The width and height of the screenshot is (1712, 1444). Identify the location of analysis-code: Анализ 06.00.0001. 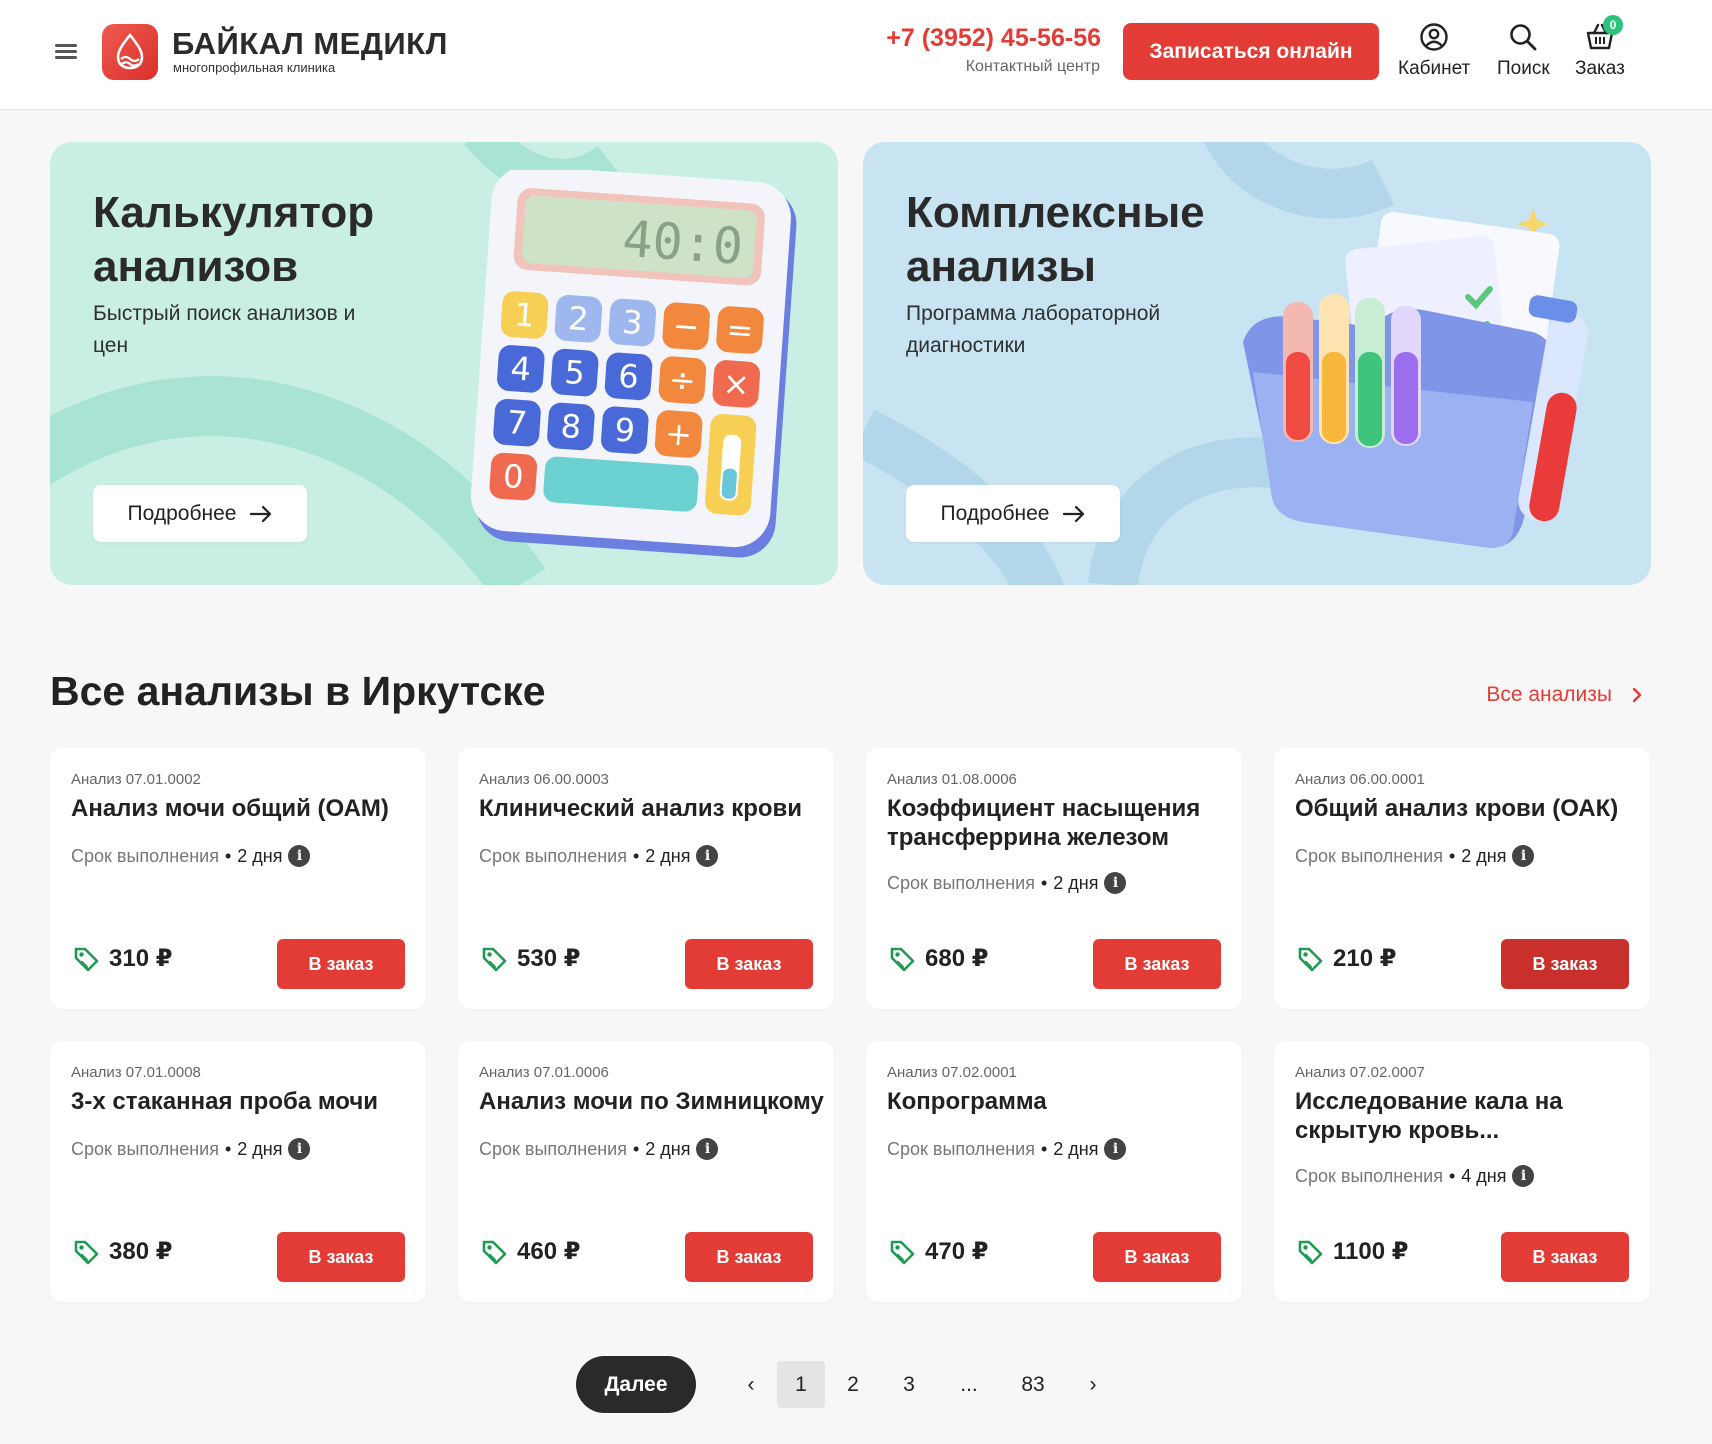
(1360, 779).